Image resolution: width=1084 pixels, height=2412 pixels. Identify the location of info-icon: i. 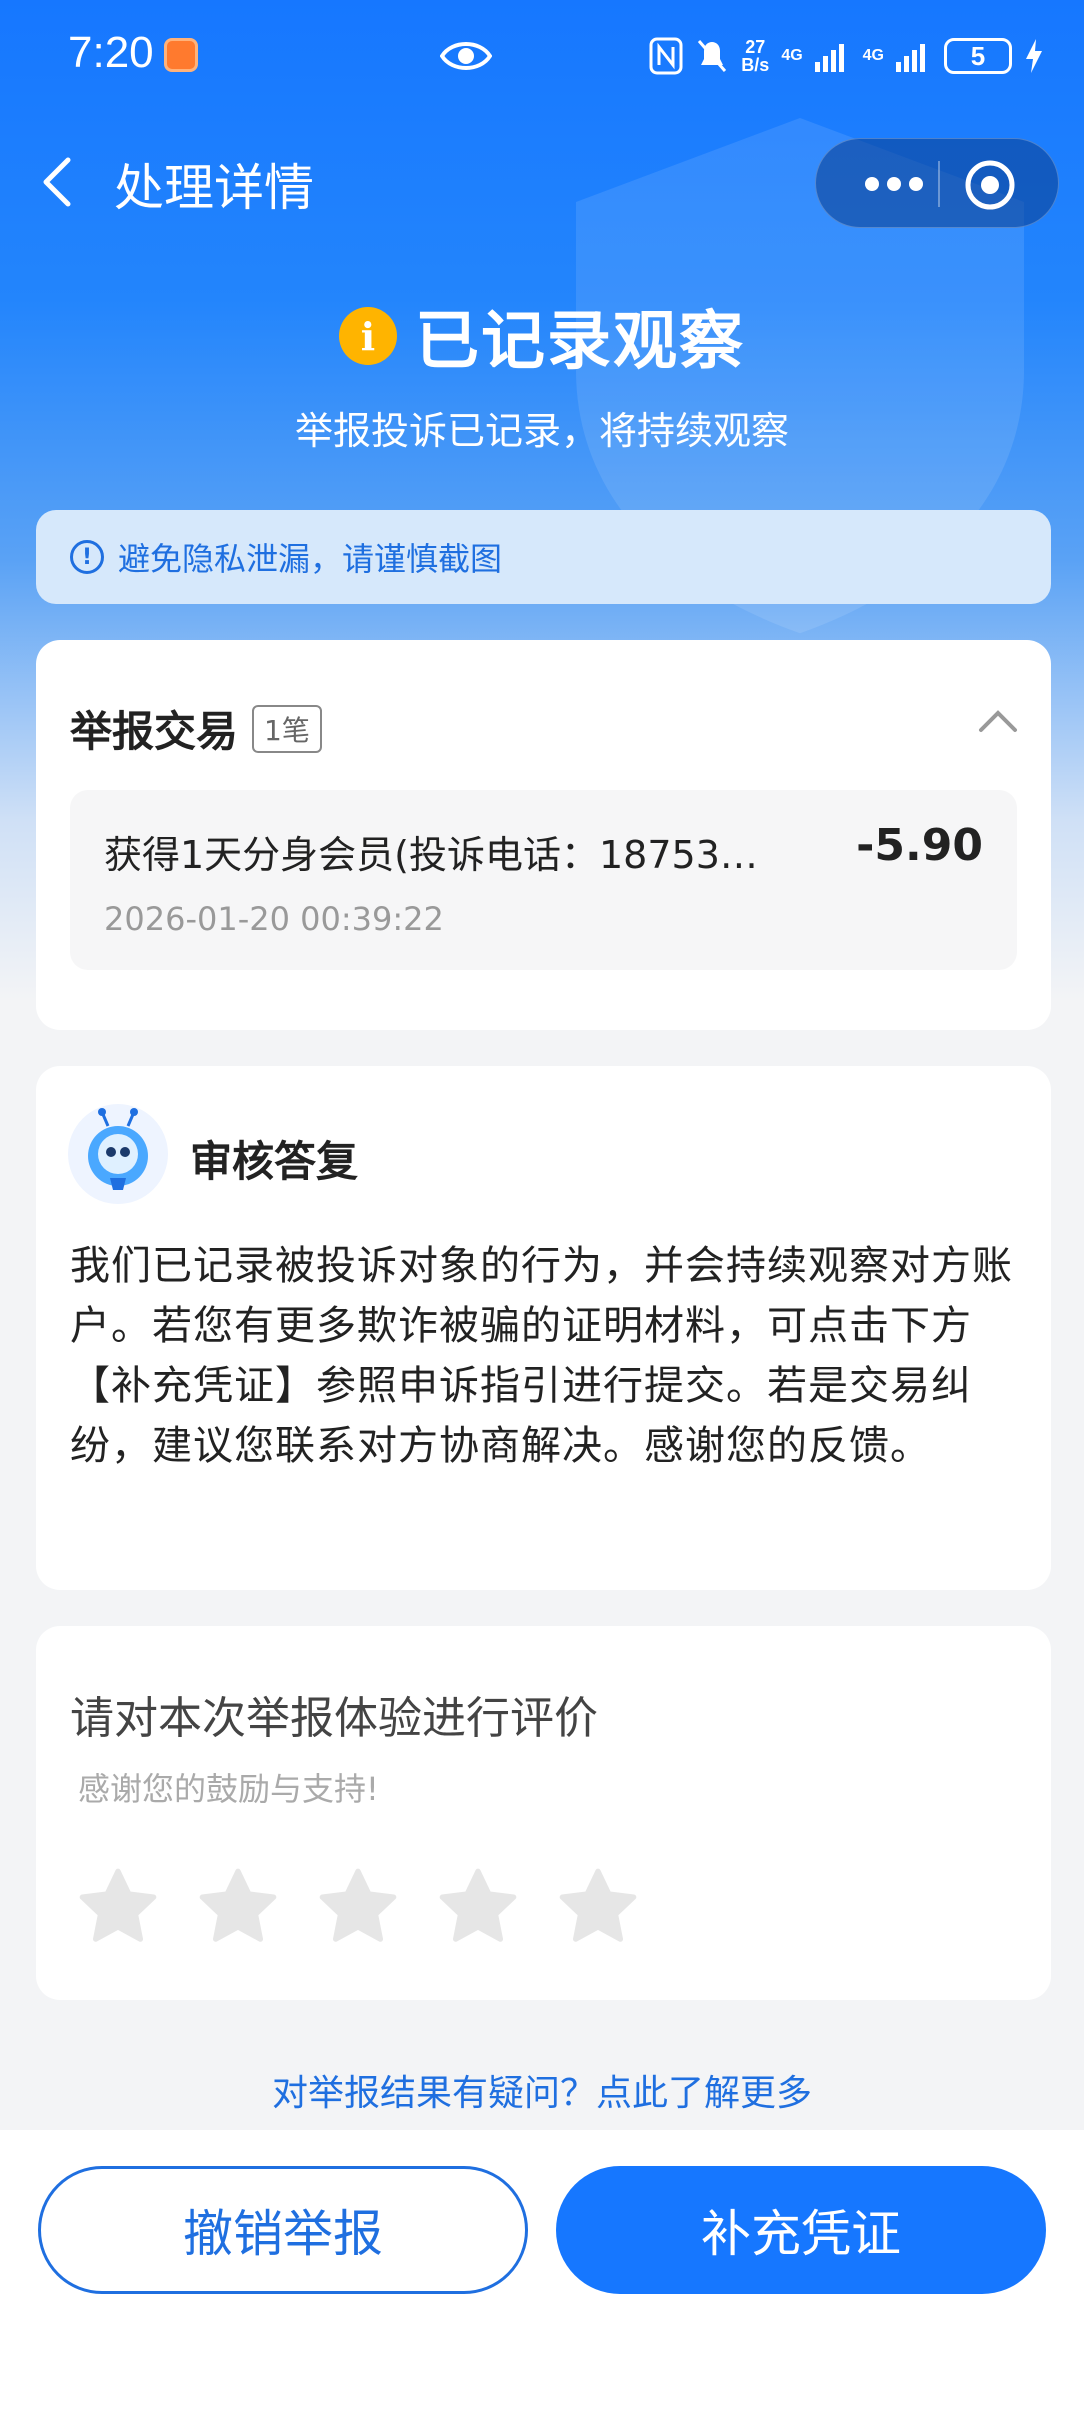
(368, 336).